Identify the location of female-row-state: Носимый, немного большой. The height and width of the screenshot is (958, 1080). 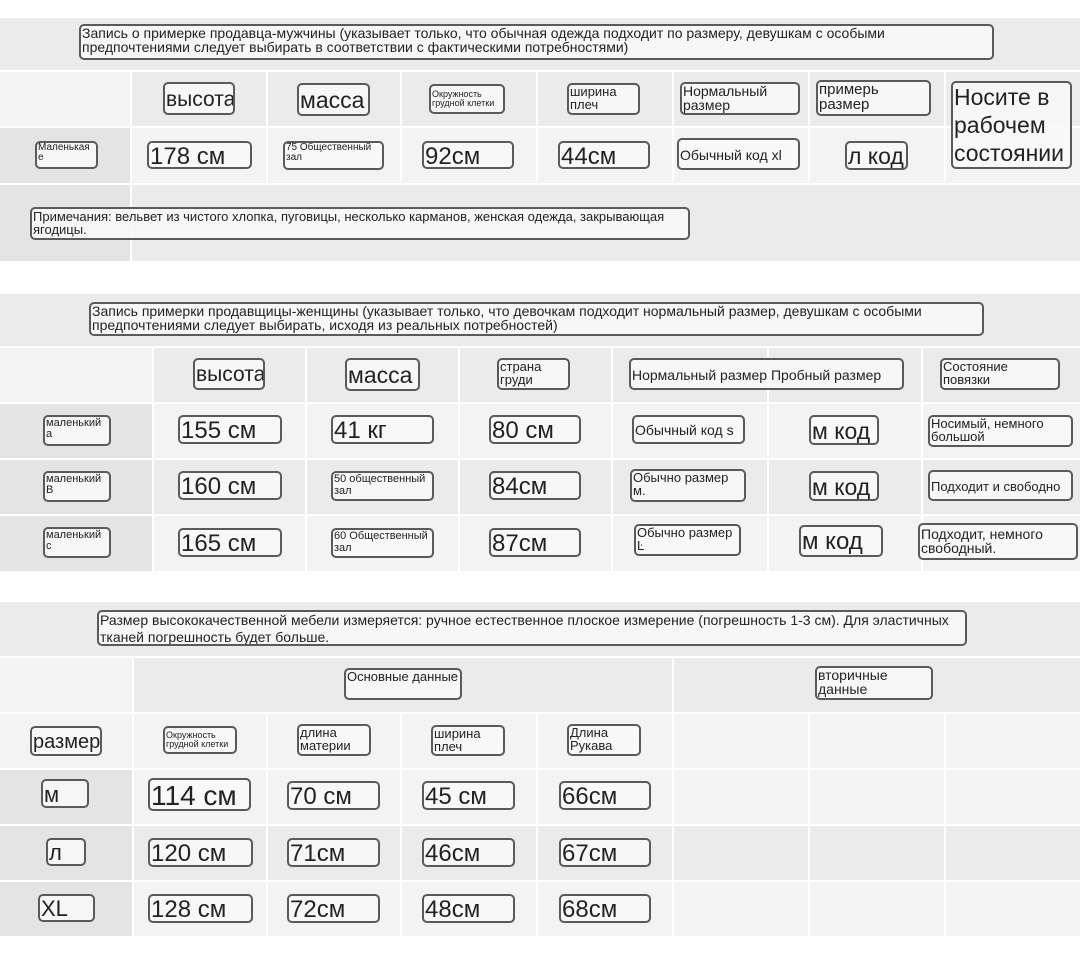
(1000, 431).